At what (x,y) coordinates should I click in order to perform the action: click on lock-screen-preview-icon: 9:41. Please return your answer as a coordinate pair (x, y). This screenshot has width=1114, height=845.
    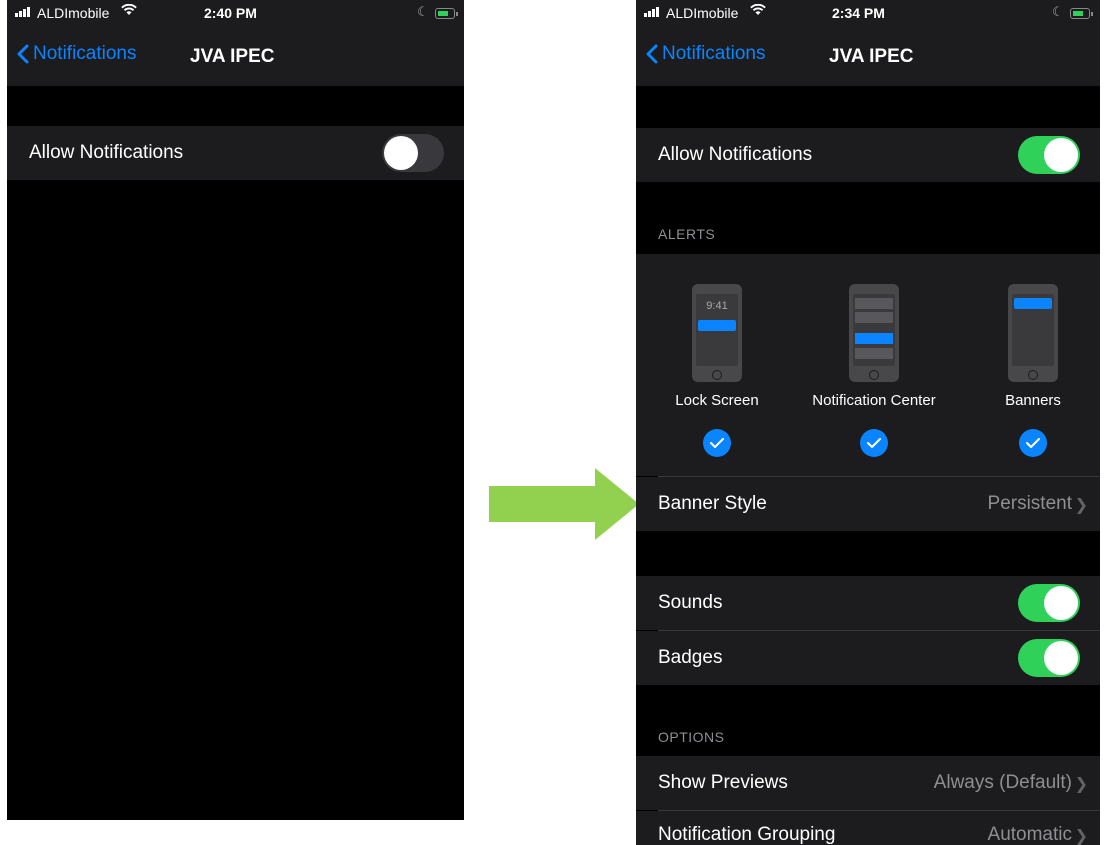
    Looking at the image, I should click on (717, 333).